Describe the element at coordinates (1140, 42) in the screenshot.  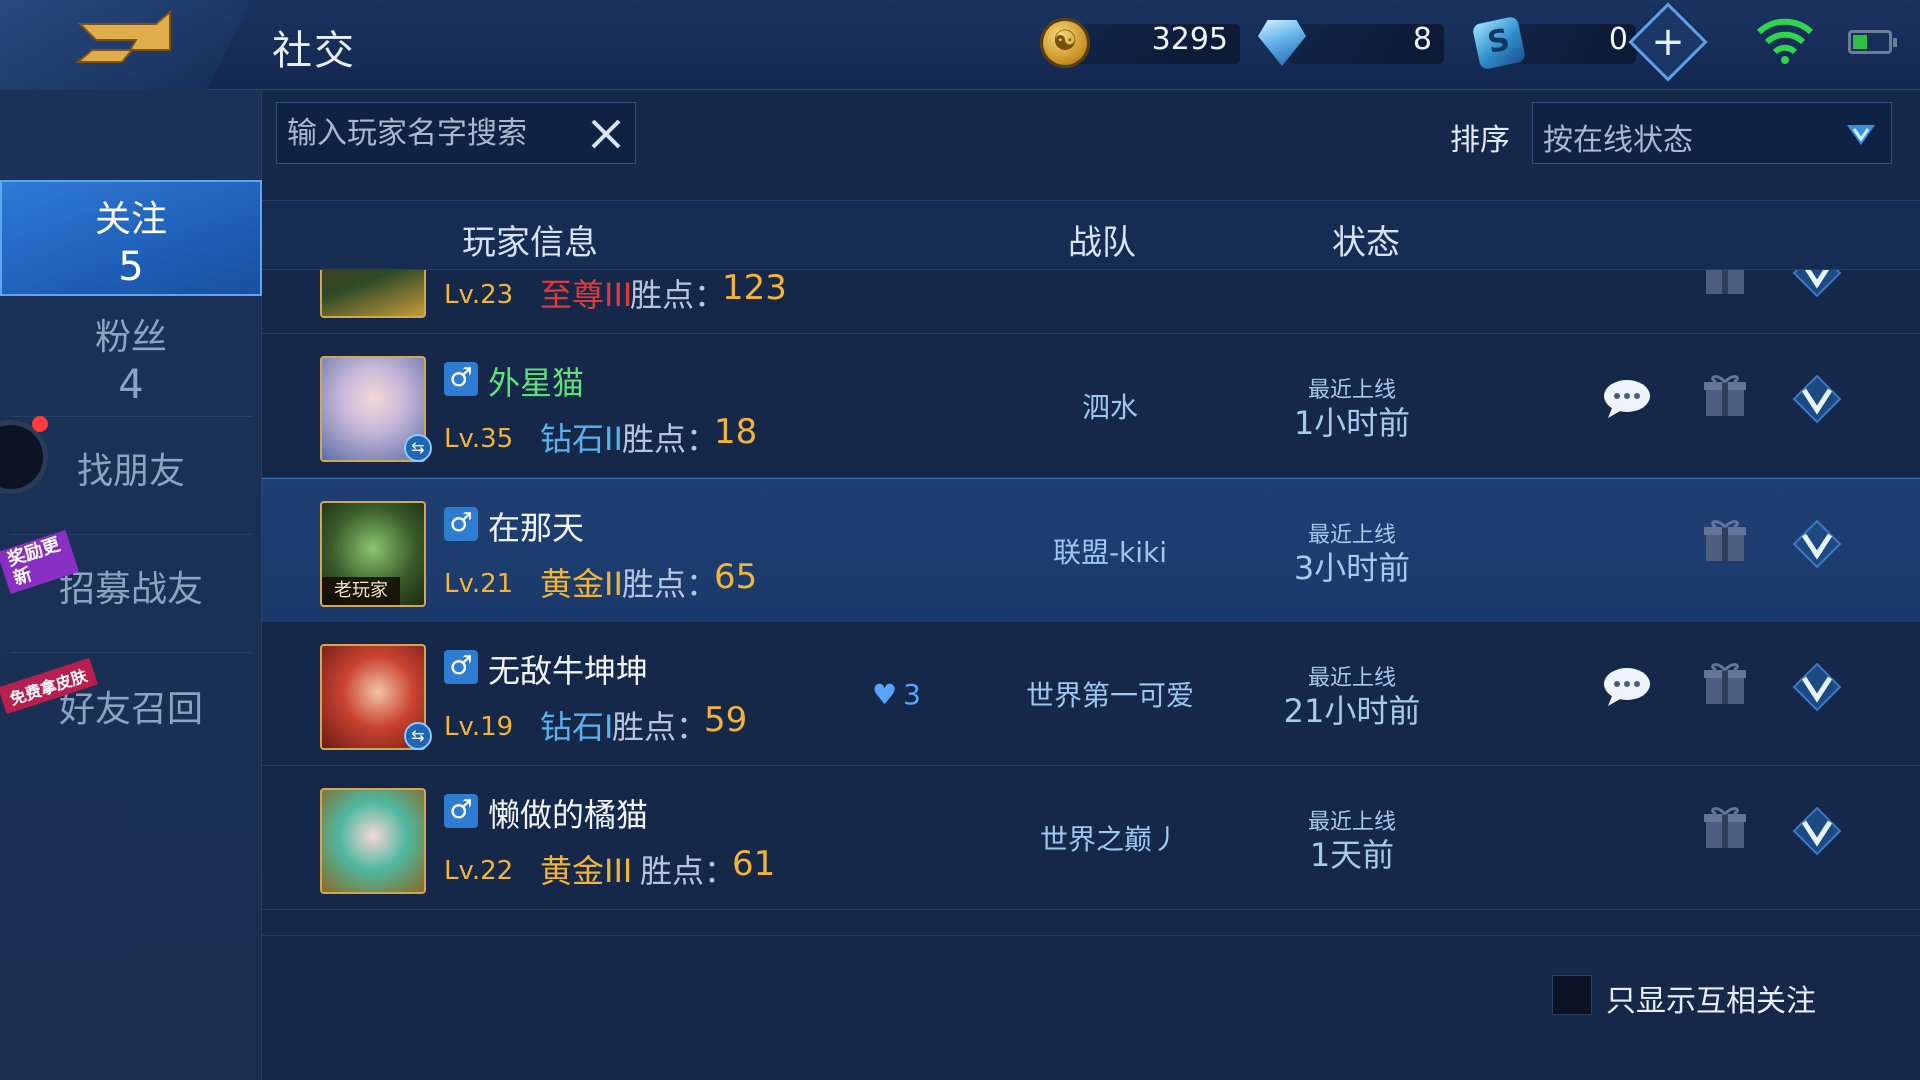
I see `coin-counter: 3295` at that location.